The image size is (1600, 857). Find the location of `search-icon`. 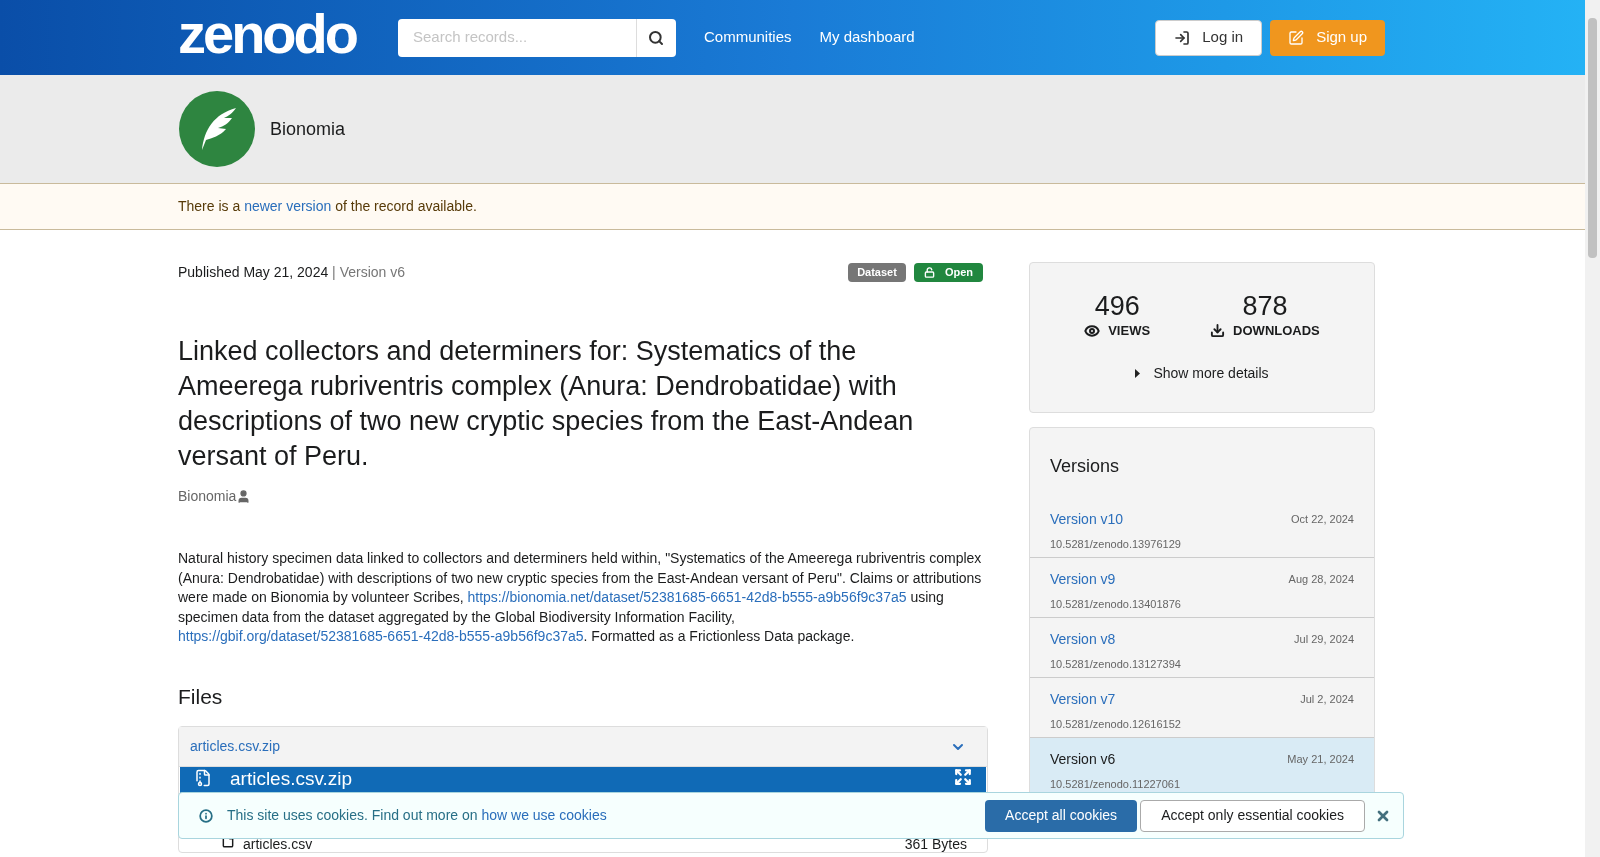

search-icon is located at coordinates (656, 37).